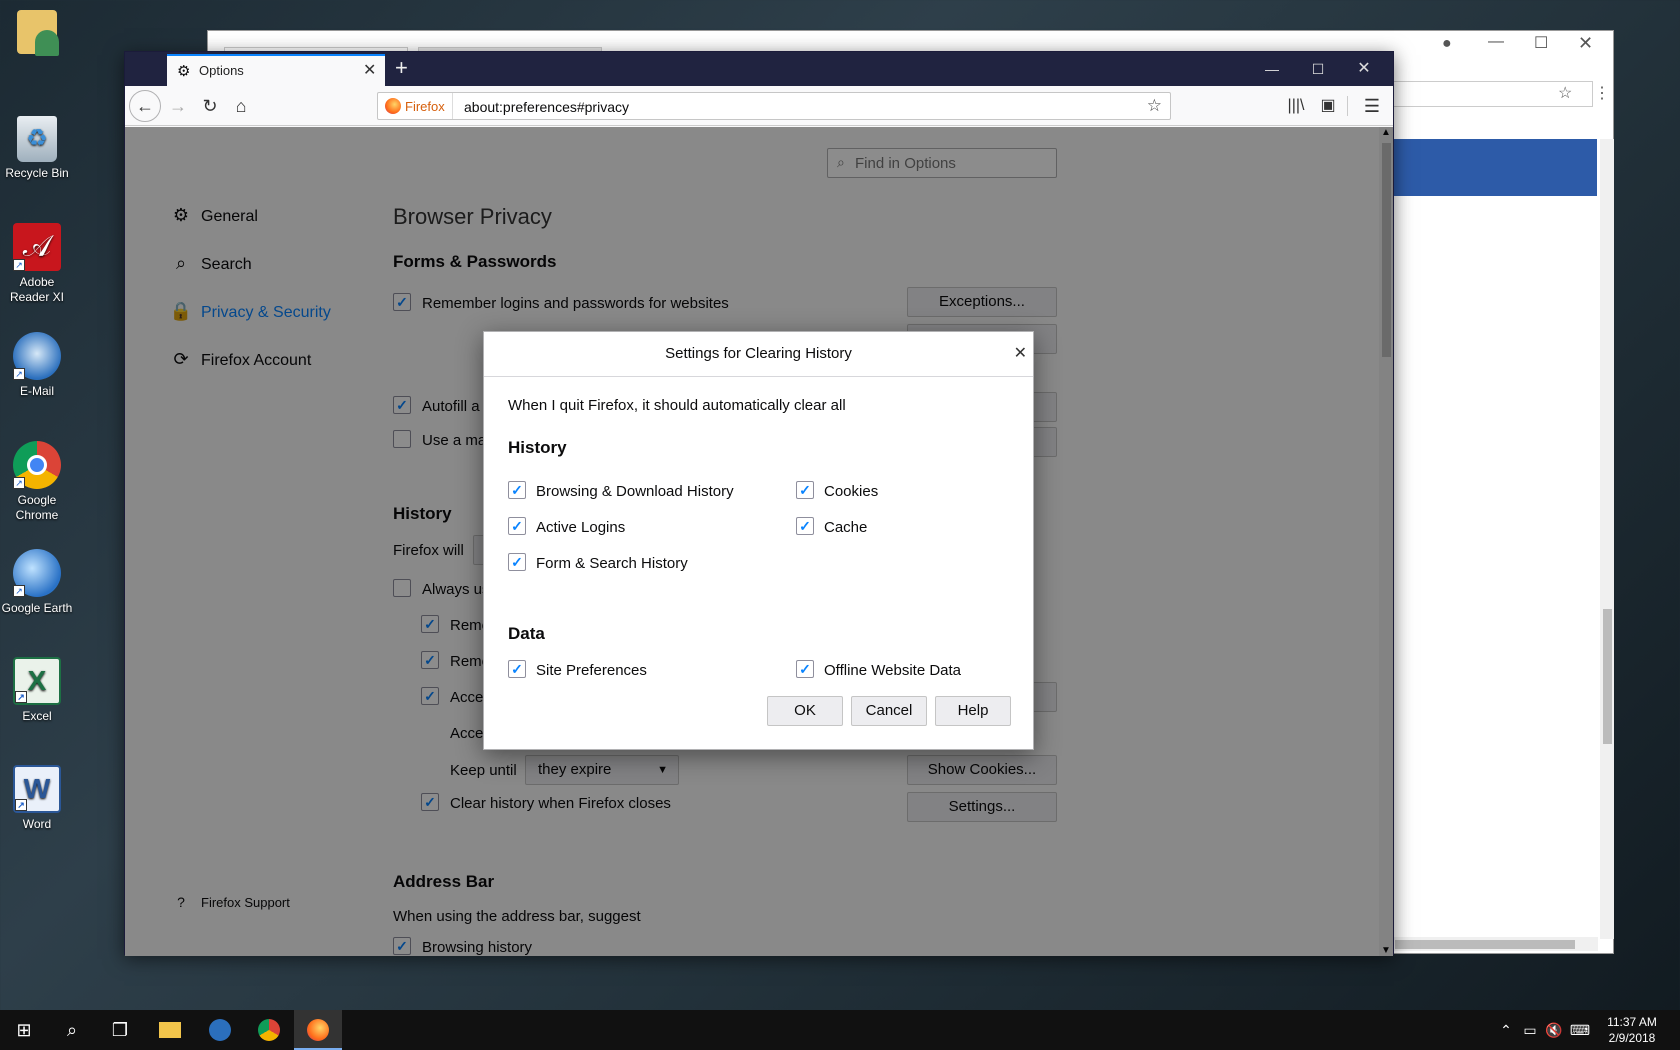 The width and height of the screenshot is (1680, 1050). Describe the element at coordinates (889, 711) in the screenshot. I see `cancel-button: Cancel` at that location.